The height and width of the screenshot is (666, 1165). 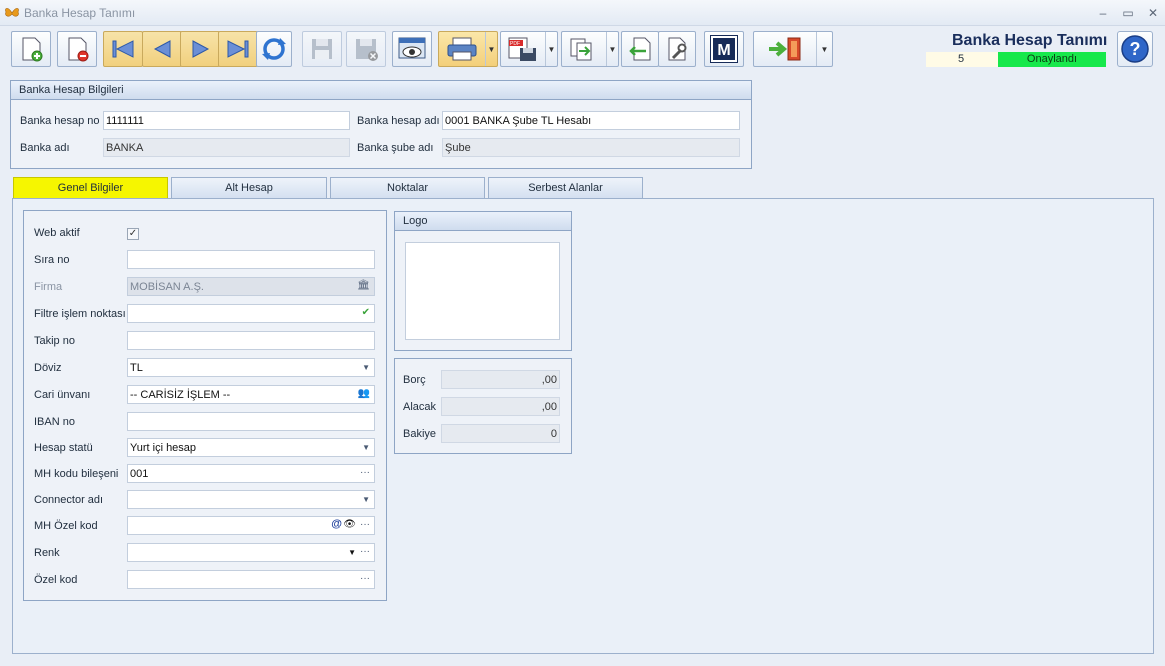 I want to click on branch-name-label: Banka şube adı, so click(x=395, y=148).